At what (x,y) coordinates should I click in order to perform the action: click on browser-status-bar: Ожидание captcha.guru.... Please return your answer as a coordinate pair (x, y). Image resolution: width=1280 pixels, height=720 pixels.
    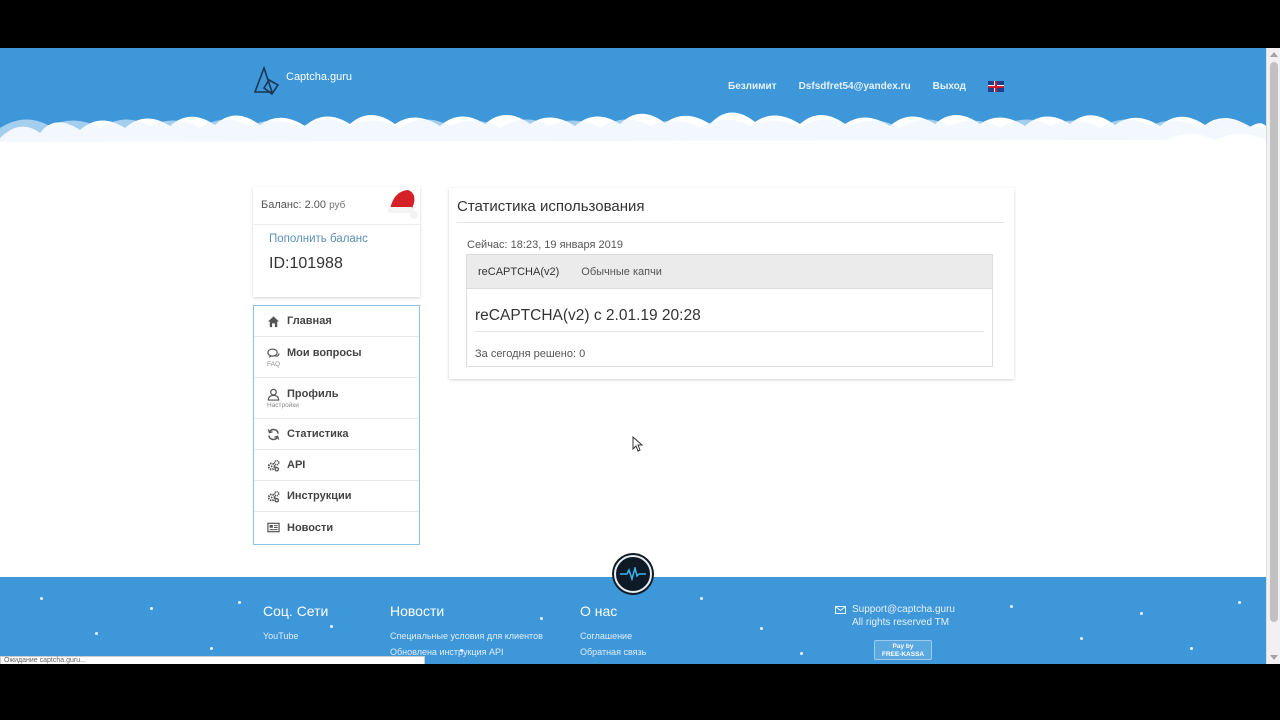
    Looking at the image, I should click on (212, 660).